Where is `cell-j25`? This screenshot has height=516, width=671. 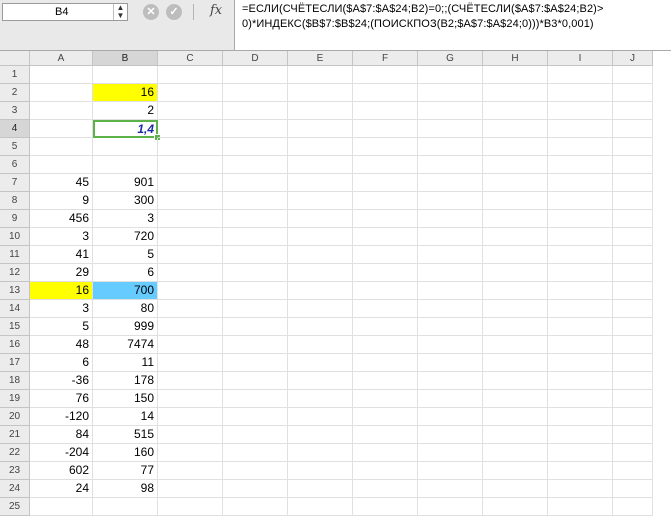 cell-j25 is located at coordinates (633, 507).